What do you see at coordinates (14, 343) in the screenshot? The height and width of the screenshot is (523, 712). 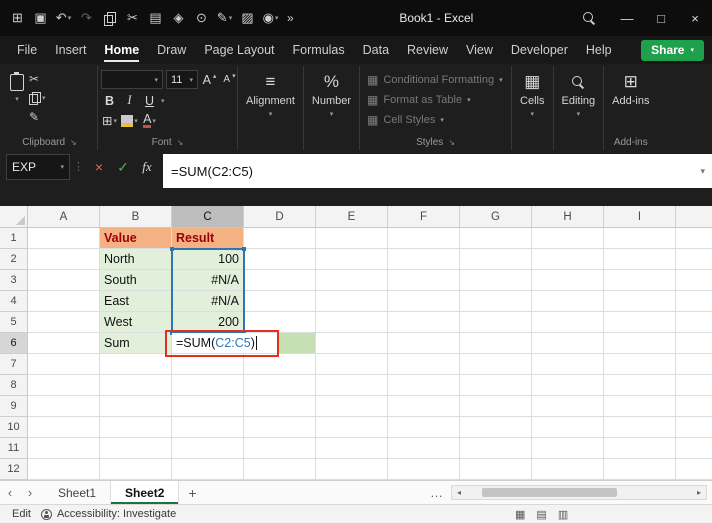 I see `row-header-6: 6` at bounding box center [14, 343].